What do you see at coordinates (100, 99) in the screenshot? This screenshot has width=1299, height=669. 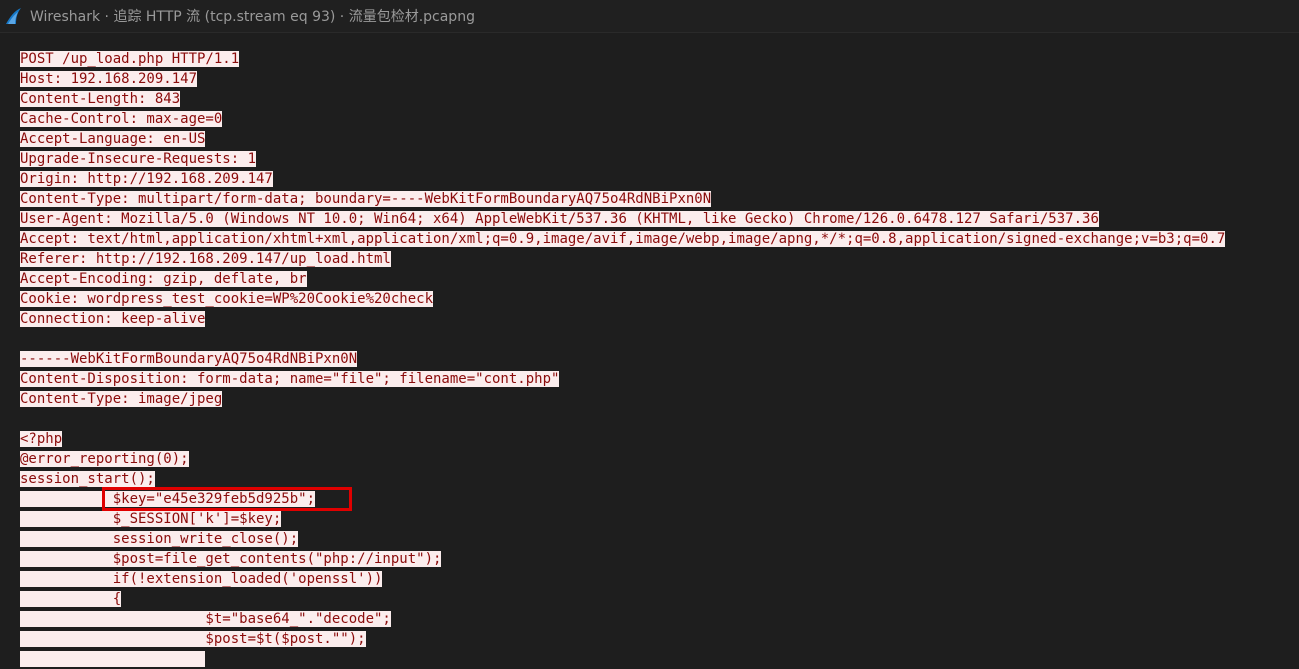 I see `client-request-text: Content-Length: 843` at bounding box center [100, 99].